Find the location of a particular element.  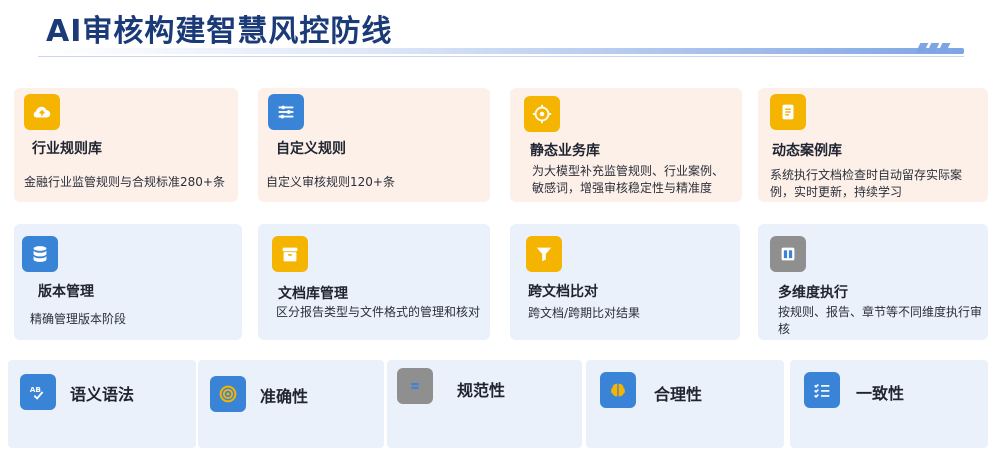

card-title: 行业规则库 is located at coordinates (67, 149).